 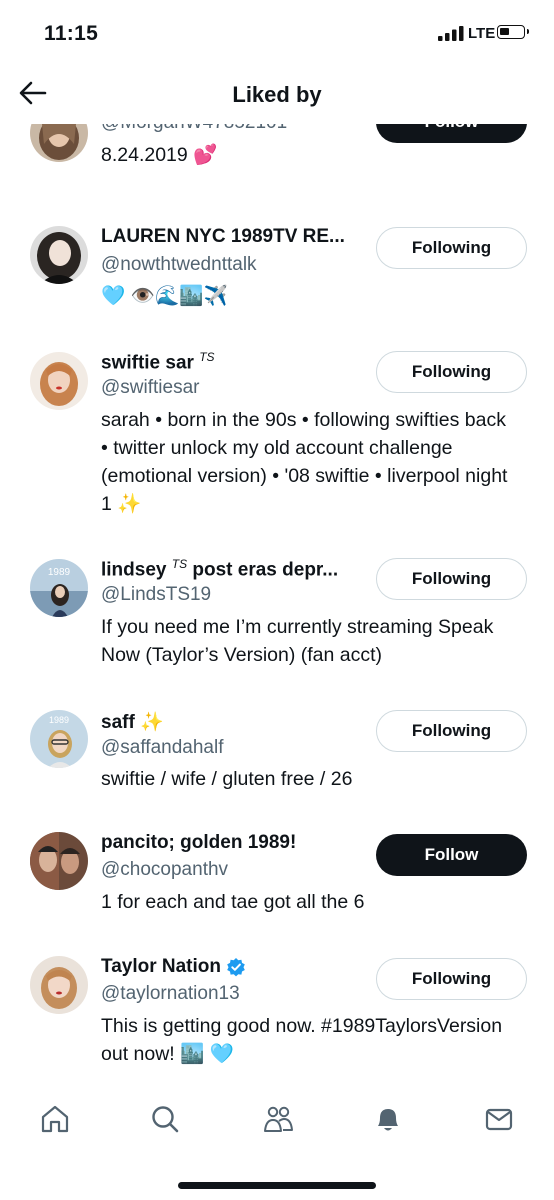 What do you see at coordinates (55, 1119) in the screenshot?
I see `home-icon` at bounding box center [55, 1119].